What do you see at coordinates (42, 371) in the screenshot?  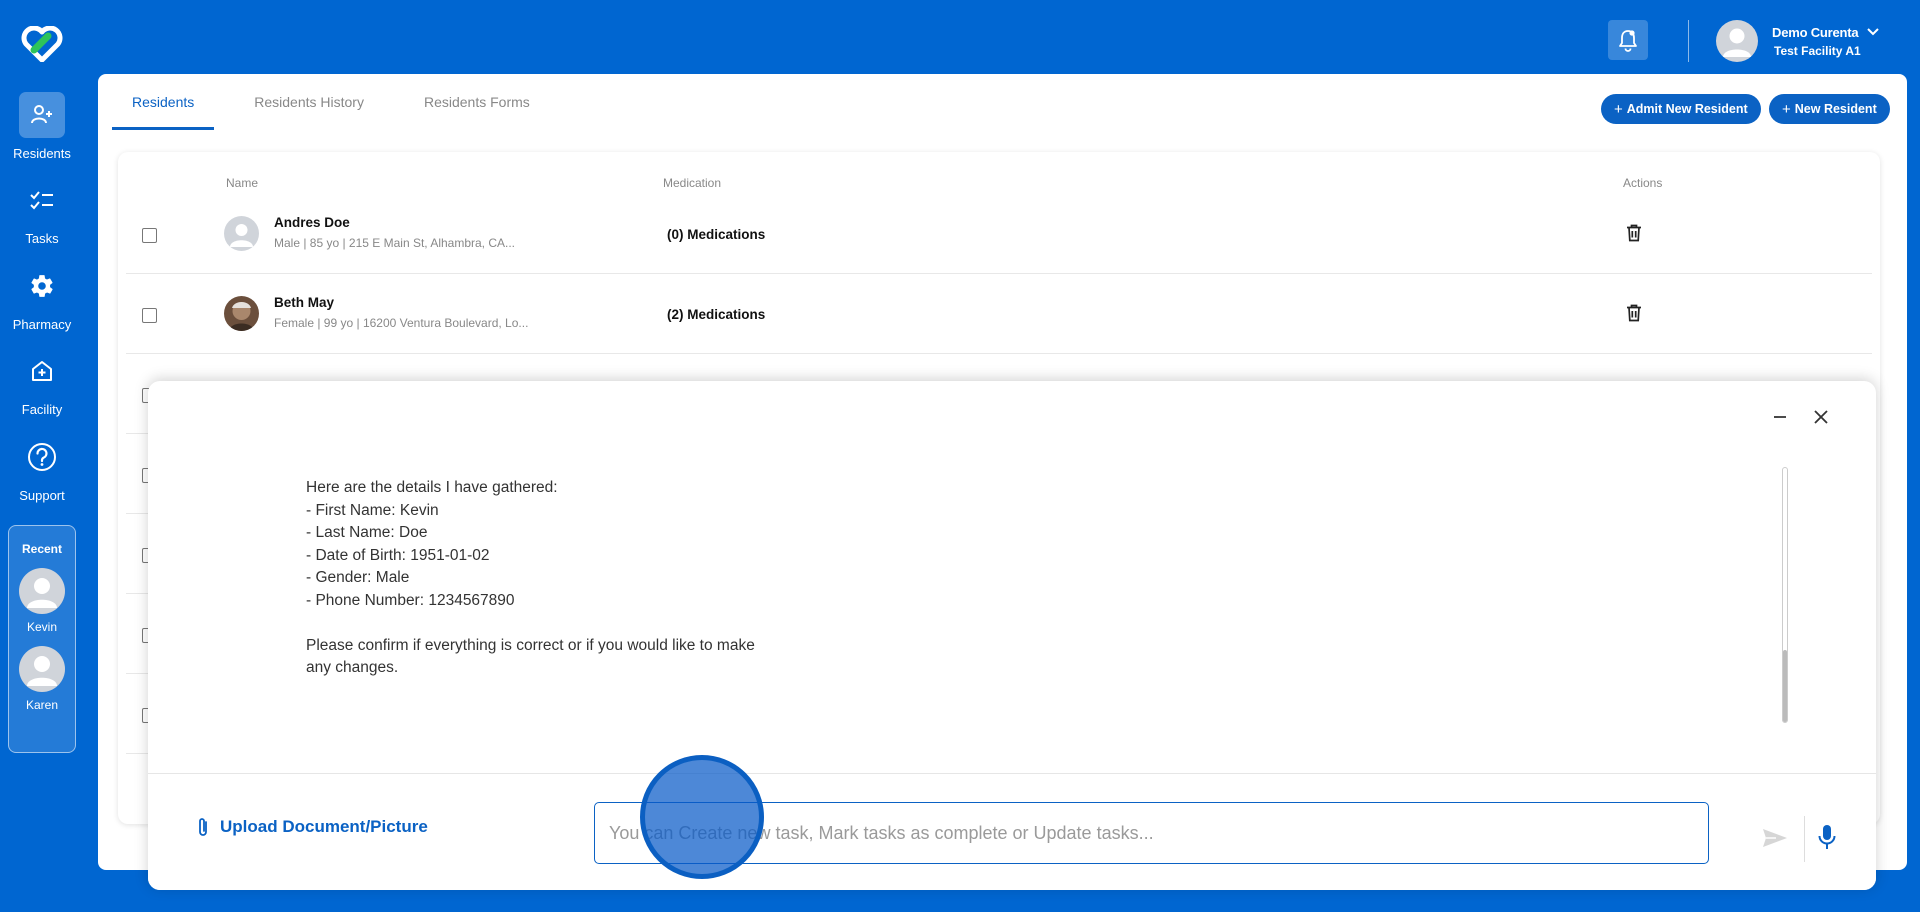 I see `facility-icon` at bounding box center [42, 371].